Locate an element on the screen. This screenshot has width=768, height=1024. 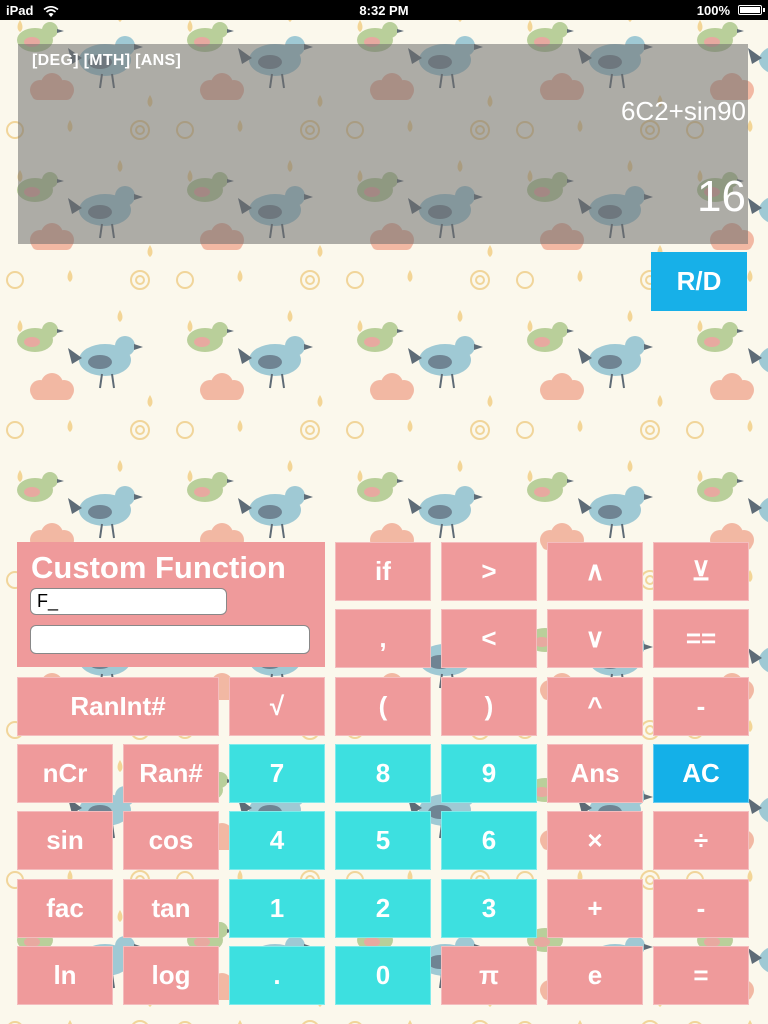
right-paren-key: ) is located at coordinates (489, 706).